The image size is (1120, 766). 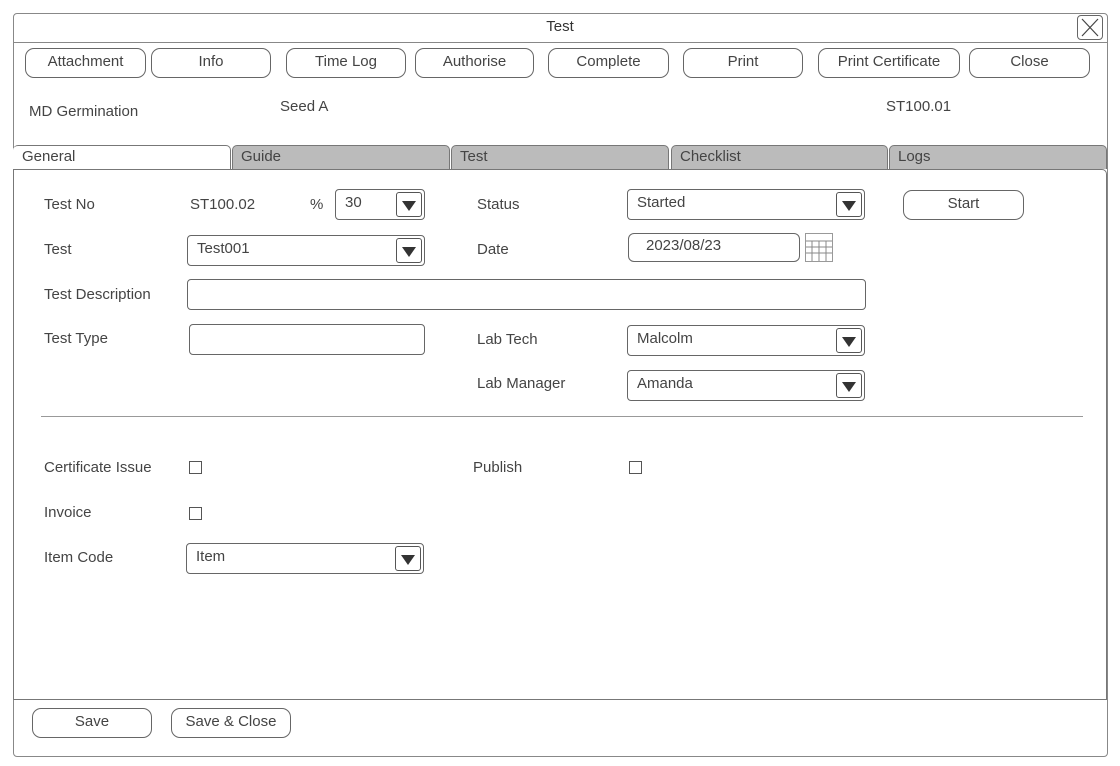 I want to click on tab-checklist: Checklist, so click(x=779, y=157).